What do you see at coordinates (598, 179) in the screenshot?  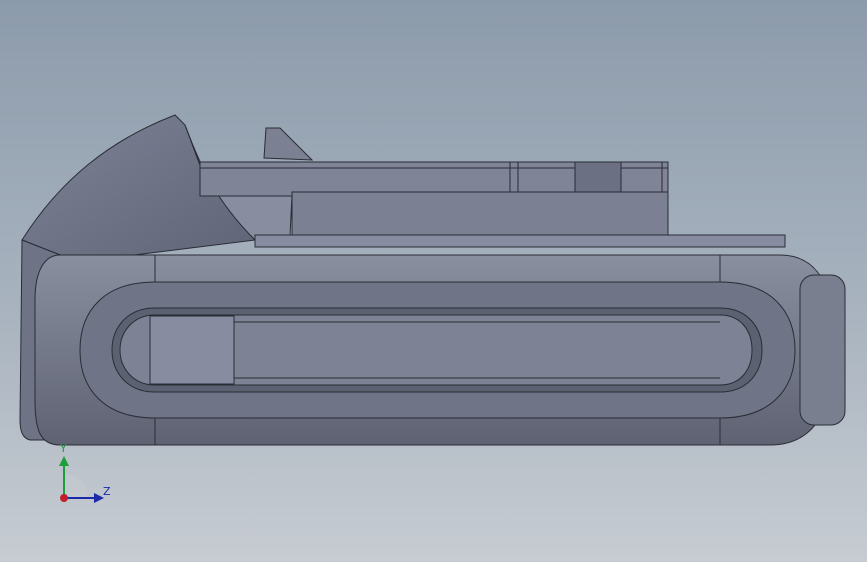 I see `top-rail-slot` at bounding box center [598, 179].